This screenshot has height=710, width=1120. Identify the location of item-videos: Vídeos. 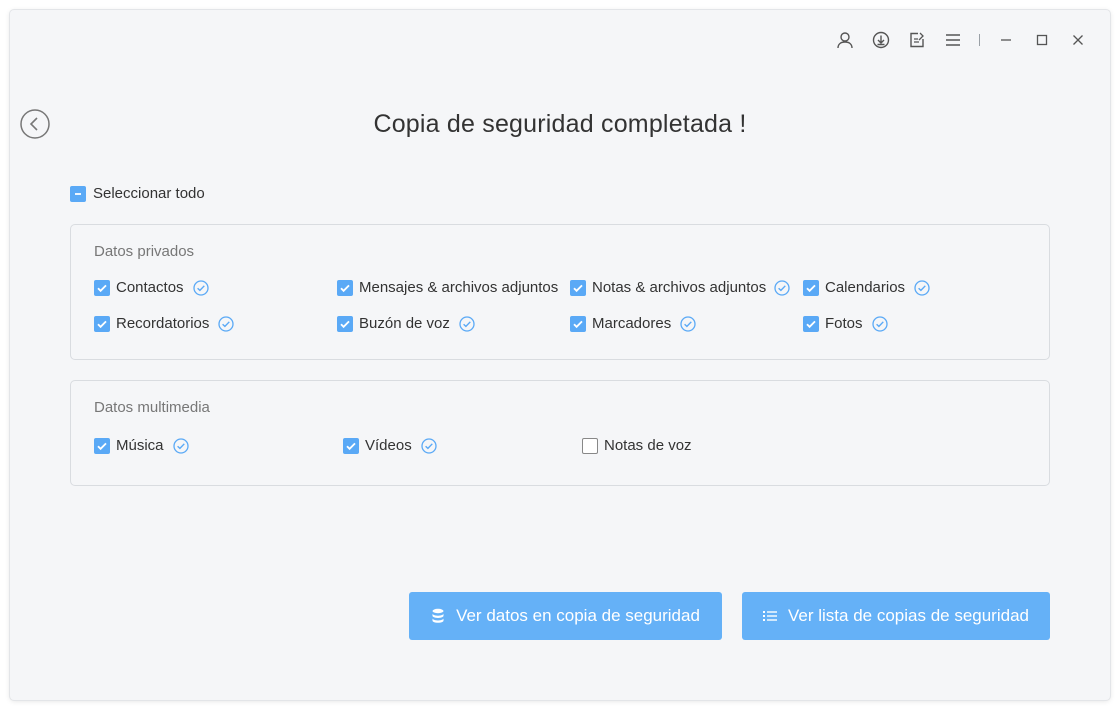
(390, 445).